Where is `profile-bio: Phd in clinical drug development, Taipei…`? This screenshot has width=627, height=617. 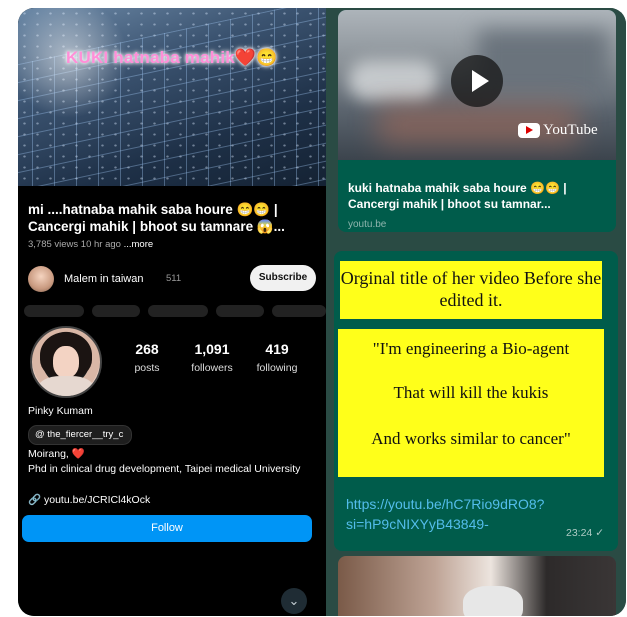
profile-bio: Phd in clinical drug development, Taipei… is located at coordinates (164, 469).